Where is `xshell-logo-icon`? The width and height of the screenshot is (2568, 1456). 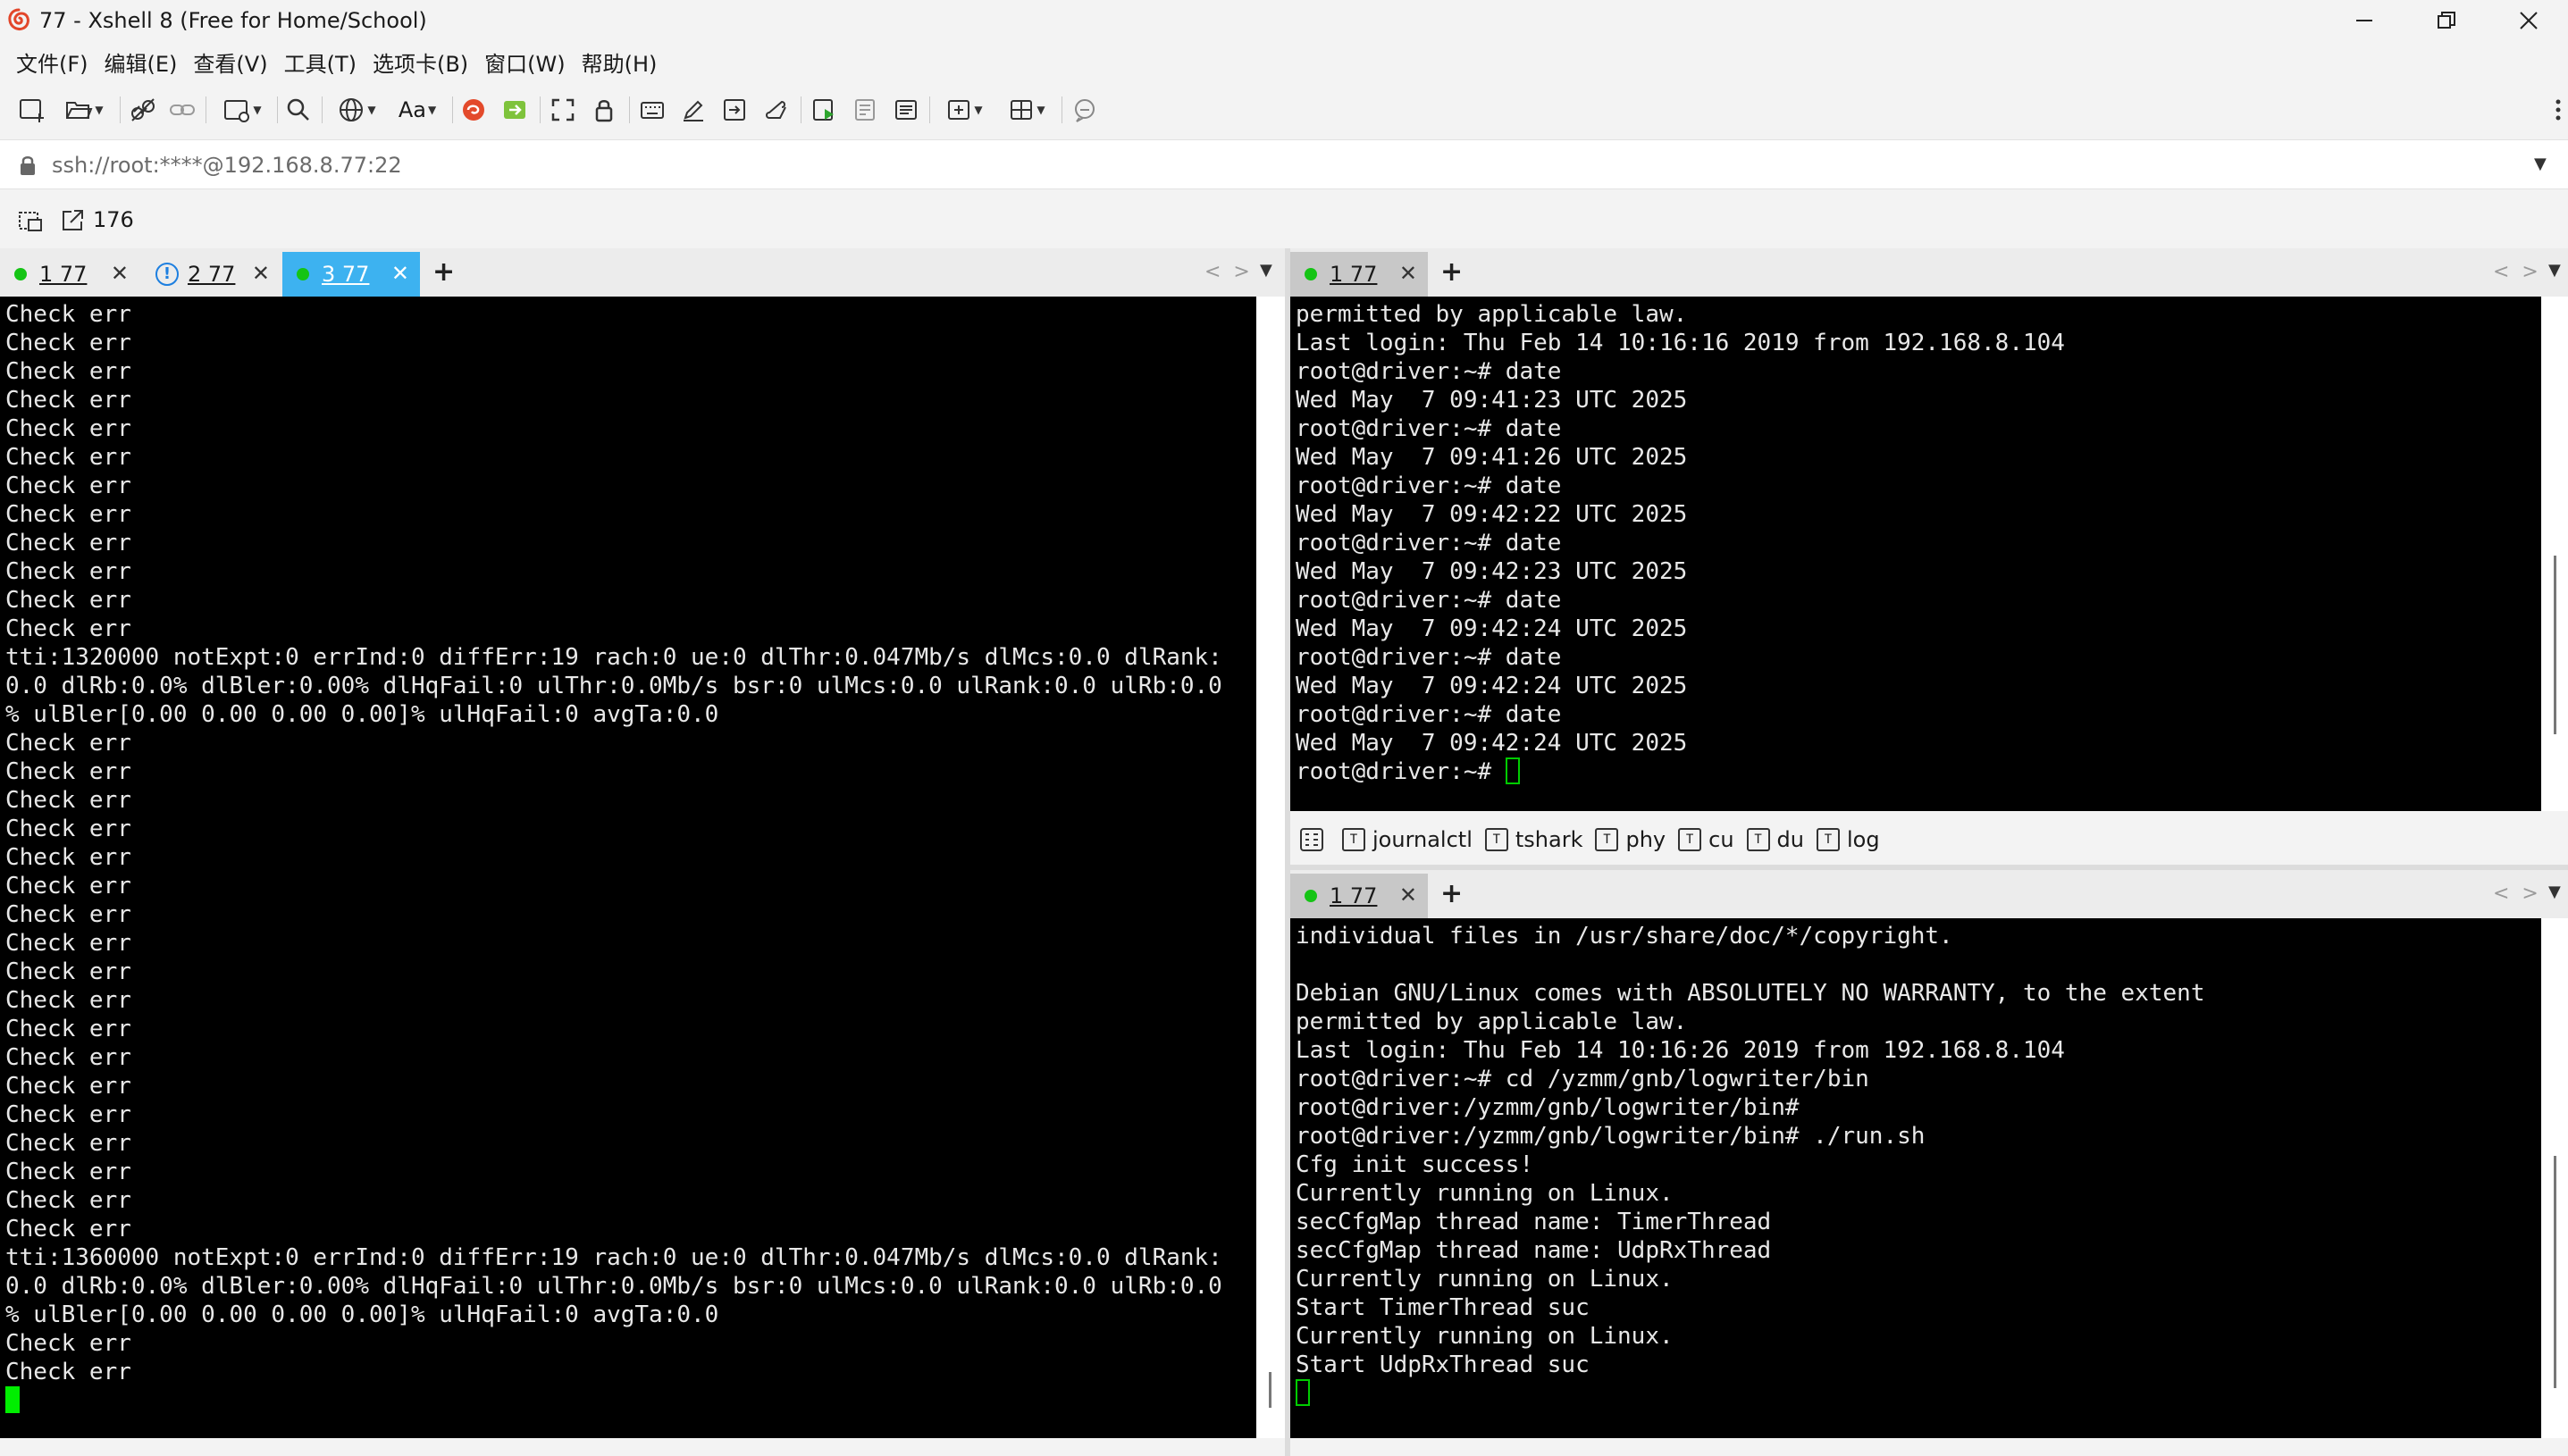 xshell-logo-icon is located at coordinates (18, 19).